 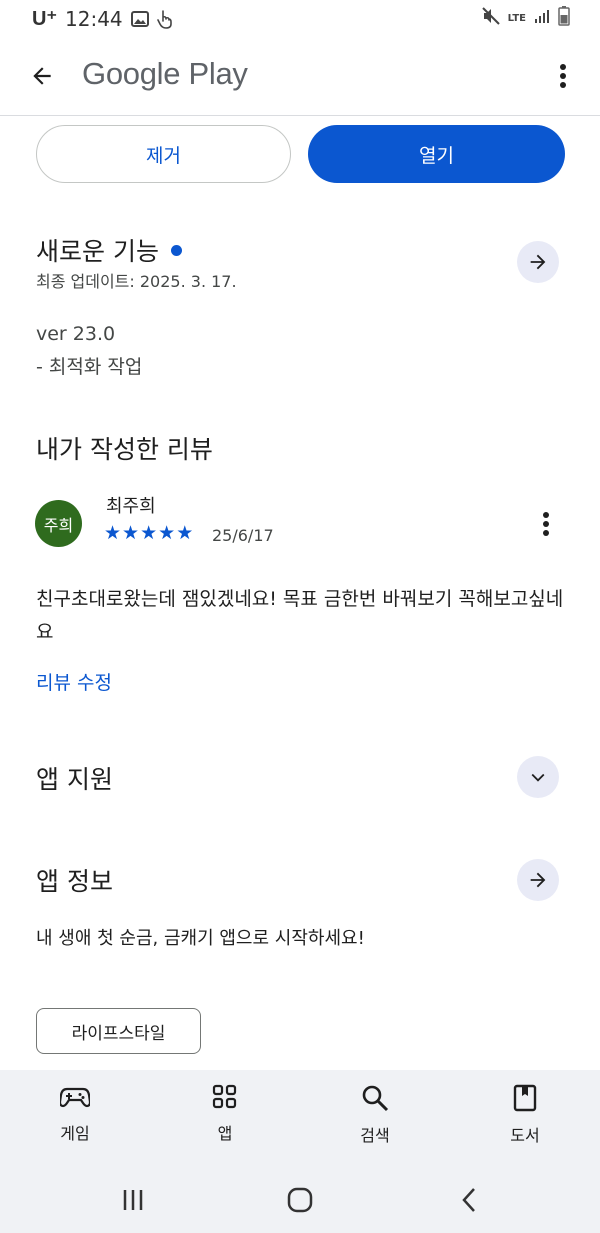 What do you see at coordinates (124, 449) in the screenshot?
I see `my-review-title: 내가 작성한 리뷰` at bounding box center [124, 449].